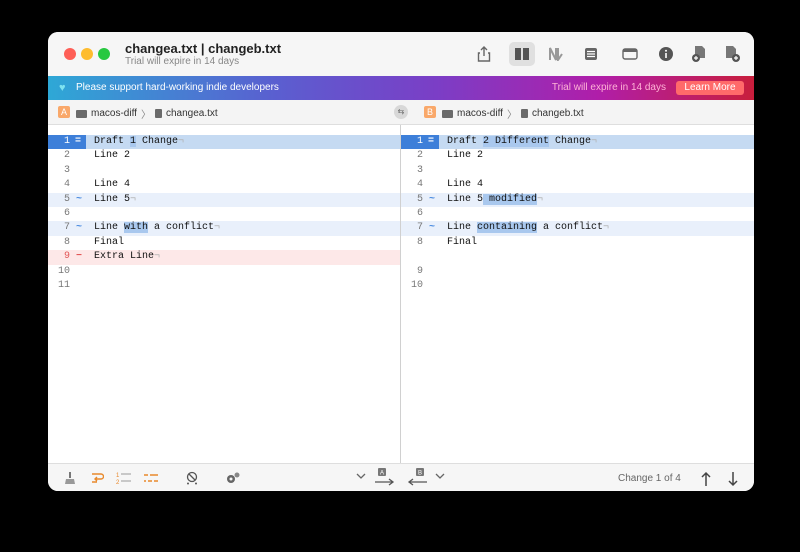  Describe the element at coordinates (70, 54) in the screenshot. I see `close-button` at that location.